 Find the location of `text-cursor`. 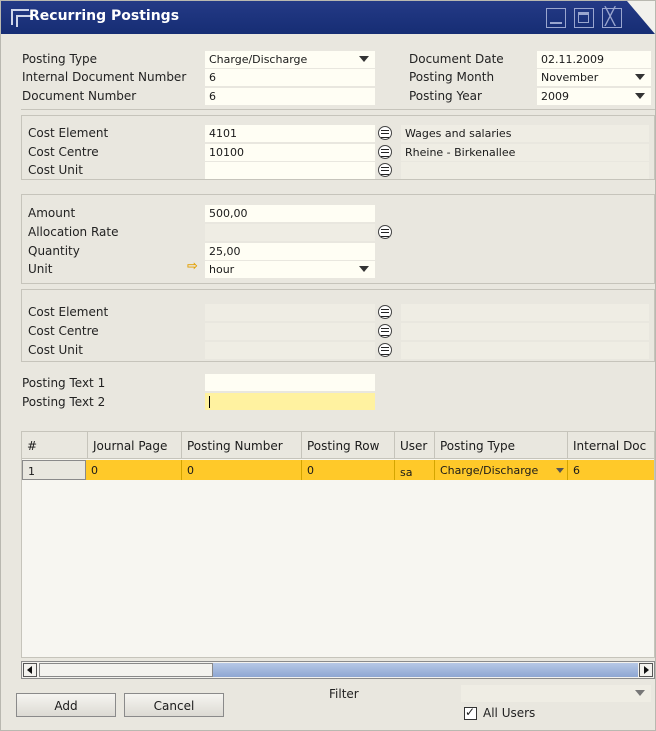

text-cursor is located at coordinates (209, 402).